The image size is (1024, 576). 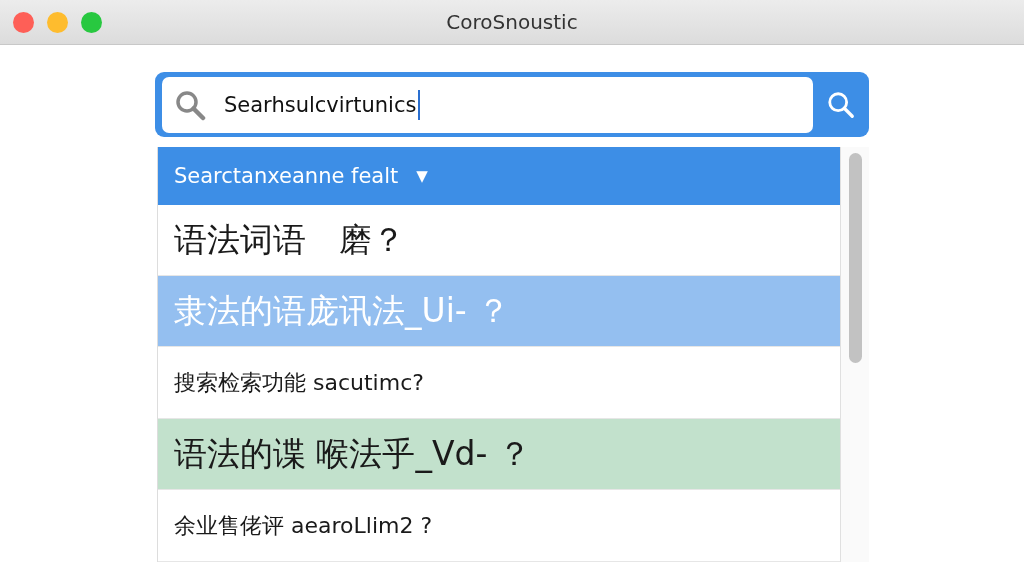 What do you see at coordinates (23, 22) in the screenshot?
I see `close-button` at bounding box center [23, 22].